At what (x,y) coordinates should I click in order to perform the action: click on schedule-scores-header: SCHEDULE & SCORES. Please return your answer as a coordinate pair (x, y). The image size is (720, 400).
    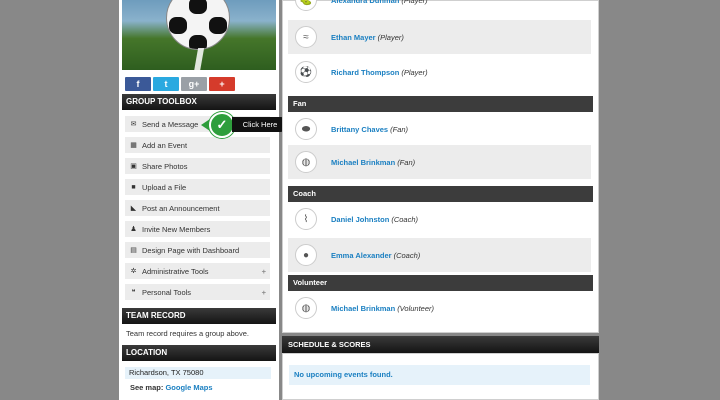
    Looking at the image, I should click on (440, 344).